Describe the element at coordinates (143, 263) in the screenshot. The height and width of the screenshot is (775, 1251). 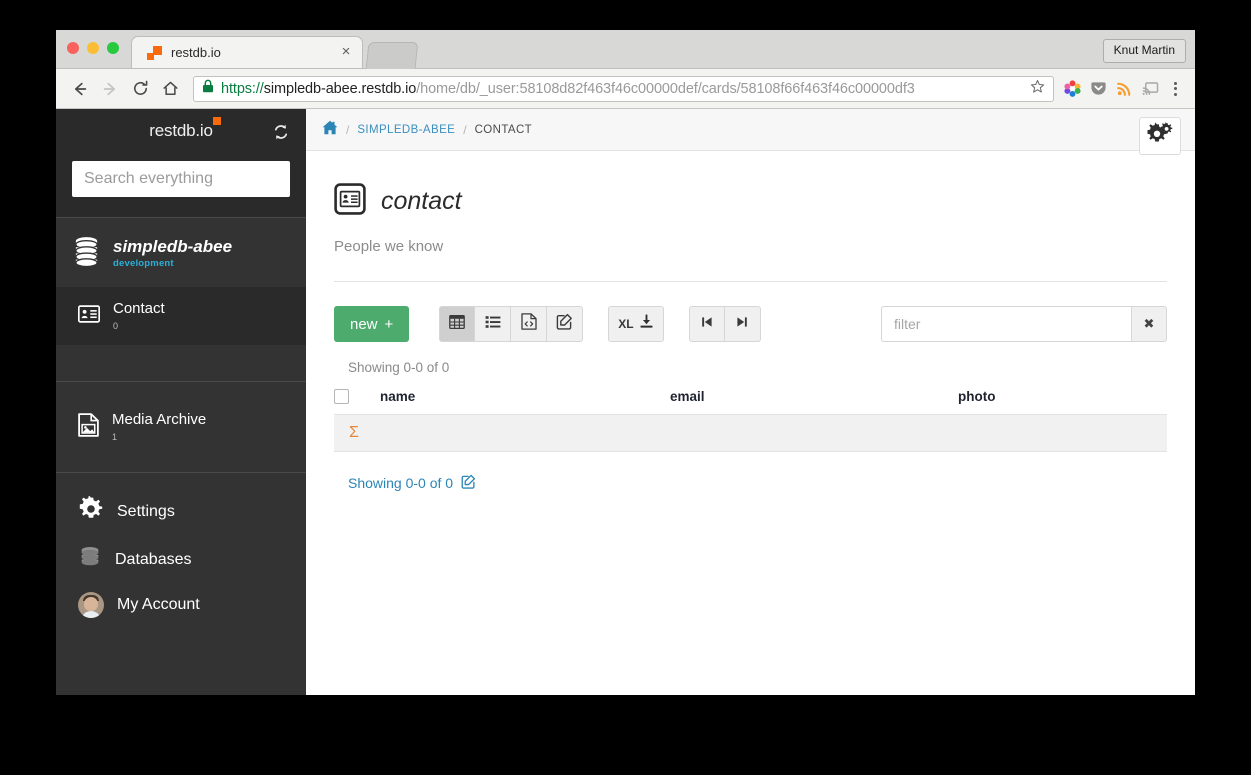
I see `database-env: development` at that location.